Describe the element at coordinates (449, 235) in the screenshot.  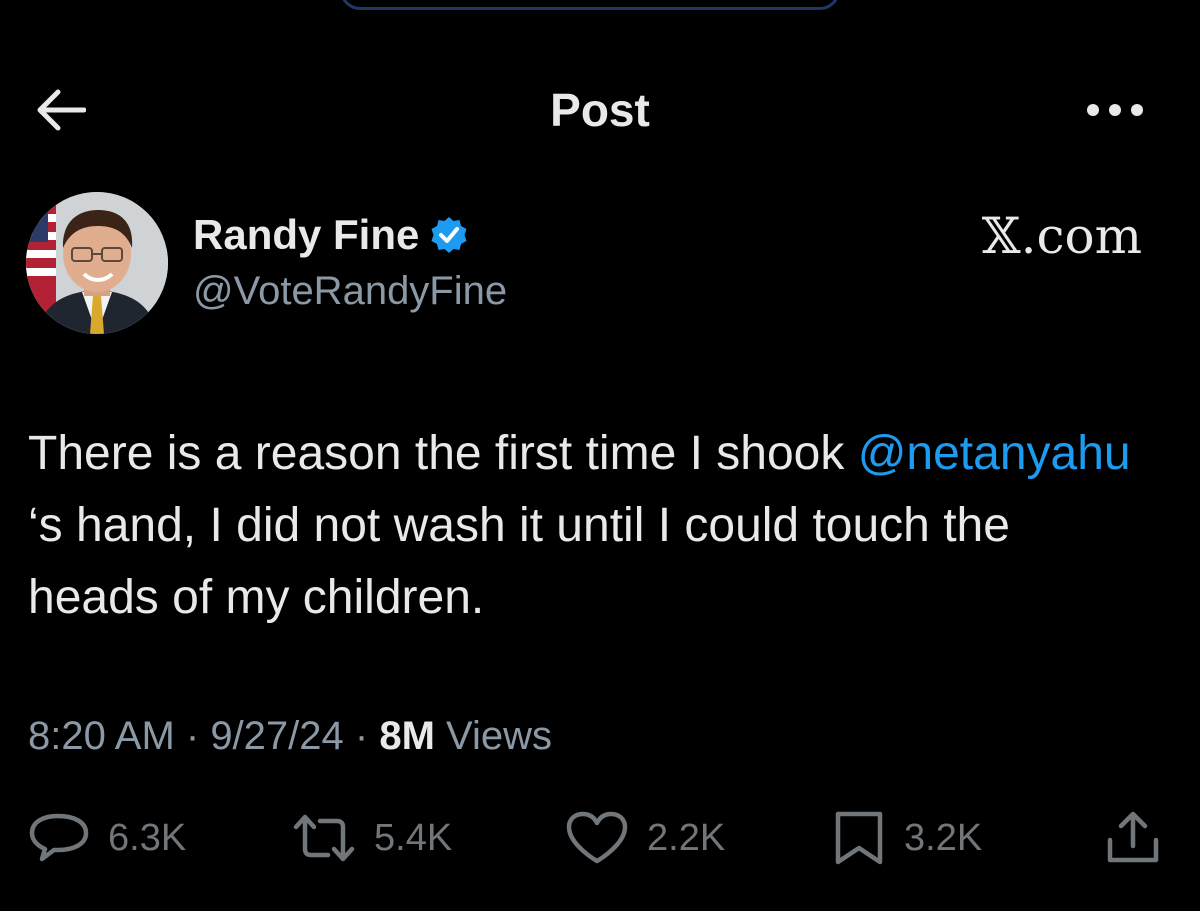
I see `verified-badge-icon` at that location.